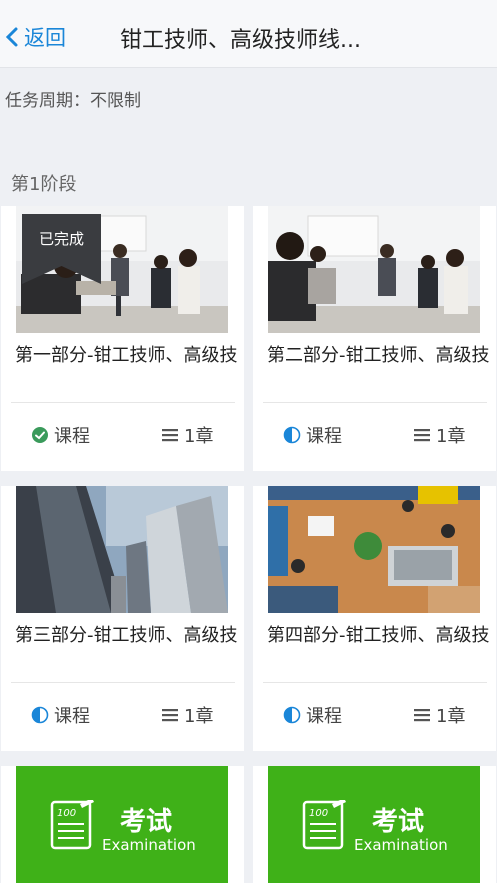 The height and width of the screenshot is (883, 497). What do you see at coordinates (122, 338) in the screenshot?
I see `course-card-1: 已完成 第一部分-钳工技师、高级技 课程 1章` at bounding box center [122, 338].